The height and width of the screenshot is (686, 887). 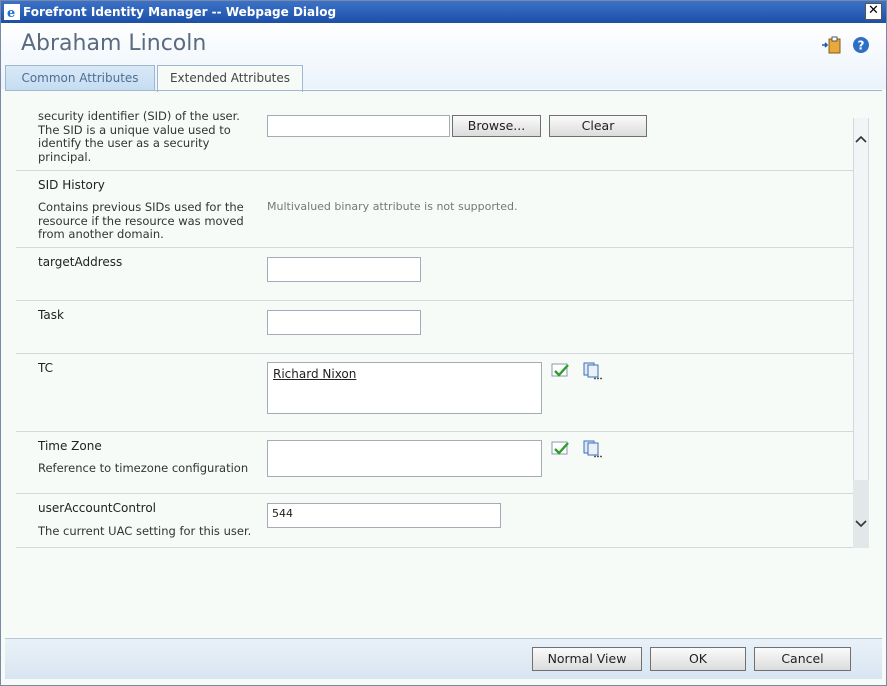 I want to click on vertical-scrollbar, so click(x=861, y=333).